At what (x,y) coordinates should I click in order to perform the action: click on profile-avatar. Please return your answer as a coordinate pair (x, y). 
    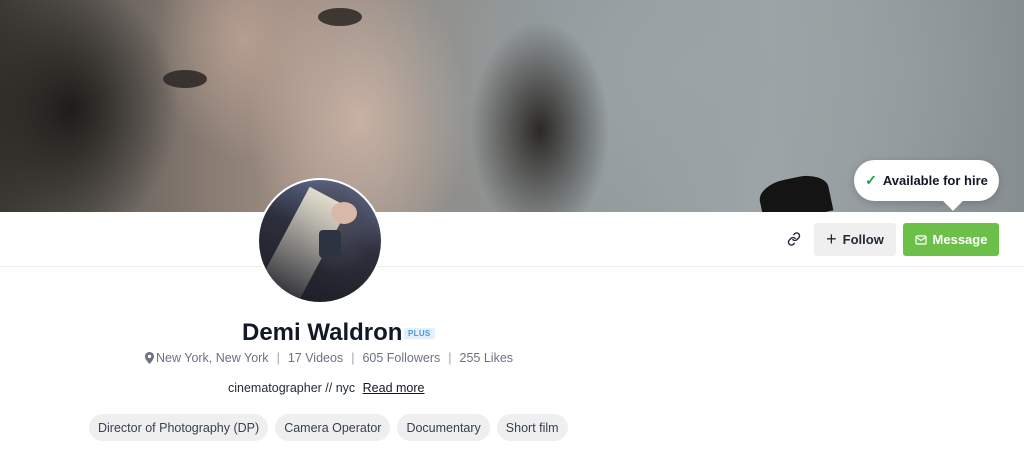
    Looking at the image, I should click on (320, 241).